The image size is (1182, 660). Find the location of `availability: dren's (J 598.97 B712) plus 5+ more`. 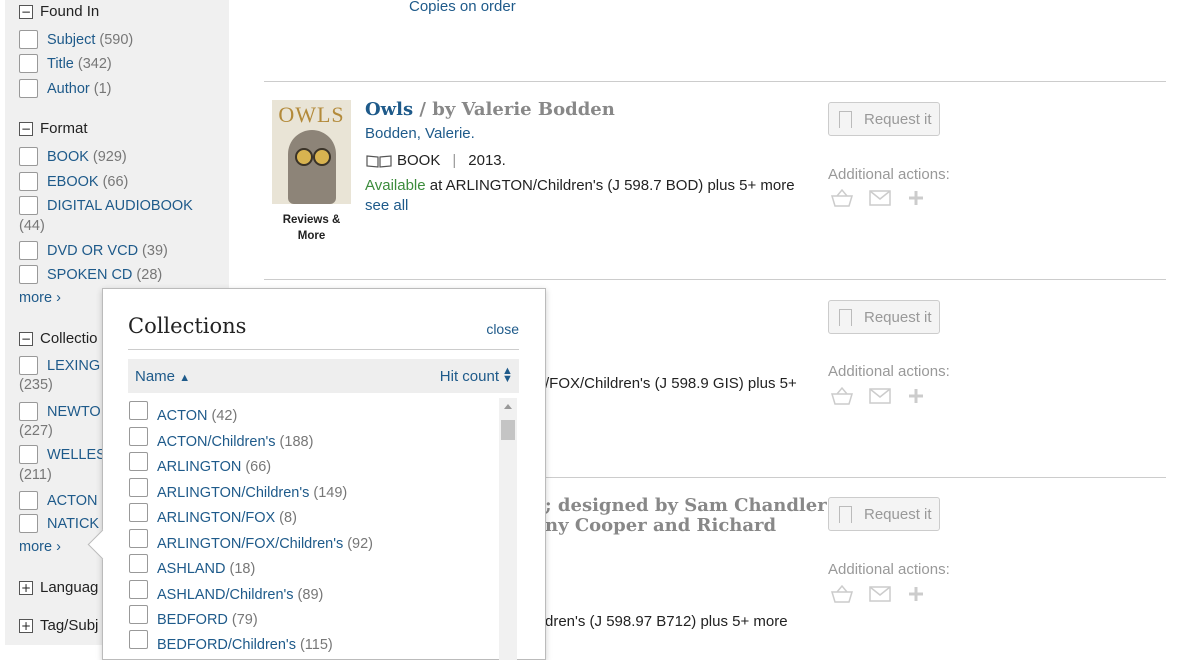

availability: dren's (J 598.97 B712) plus 5+ more is located at coordinates (666, 621).